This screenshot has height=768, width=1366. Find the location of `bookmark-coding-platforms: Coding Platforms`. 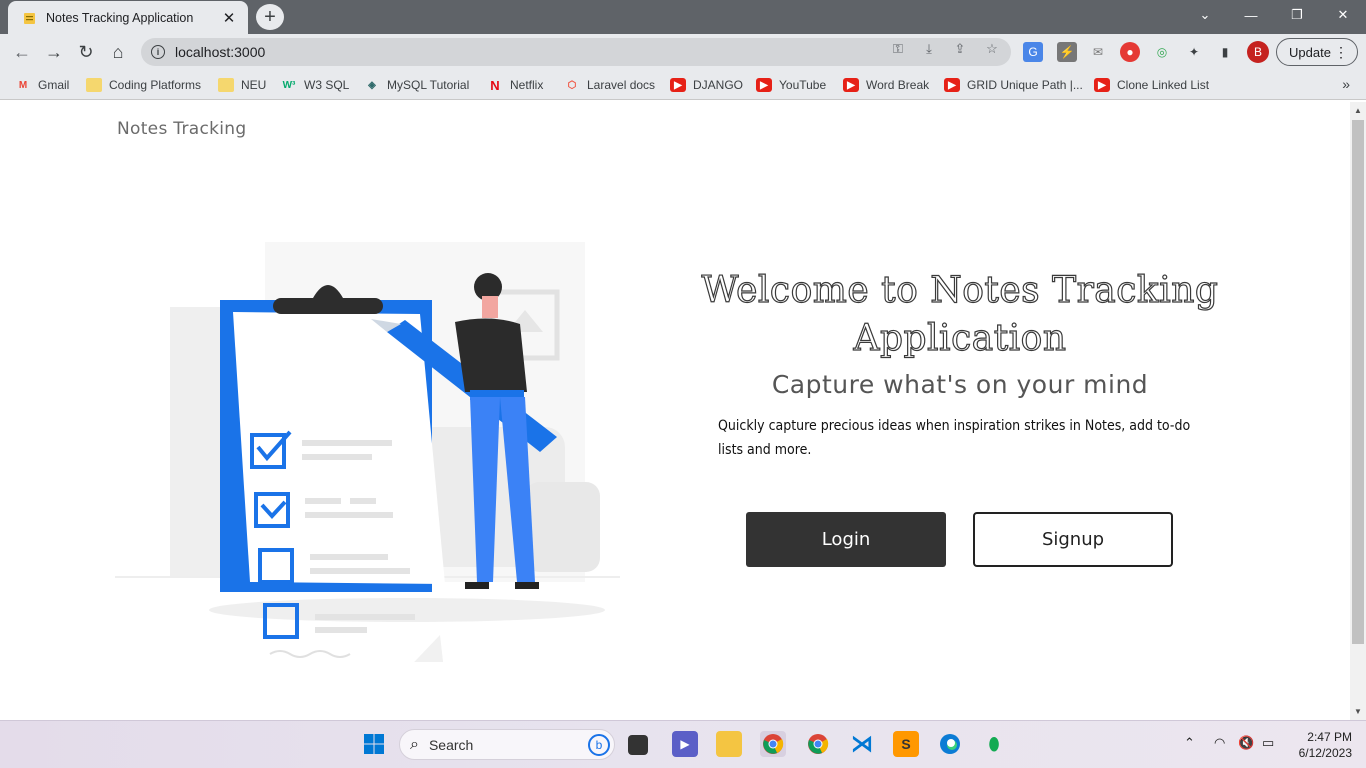

bookmark-coding-platforms: Coding Platforms is located at coordinates (143, 85).